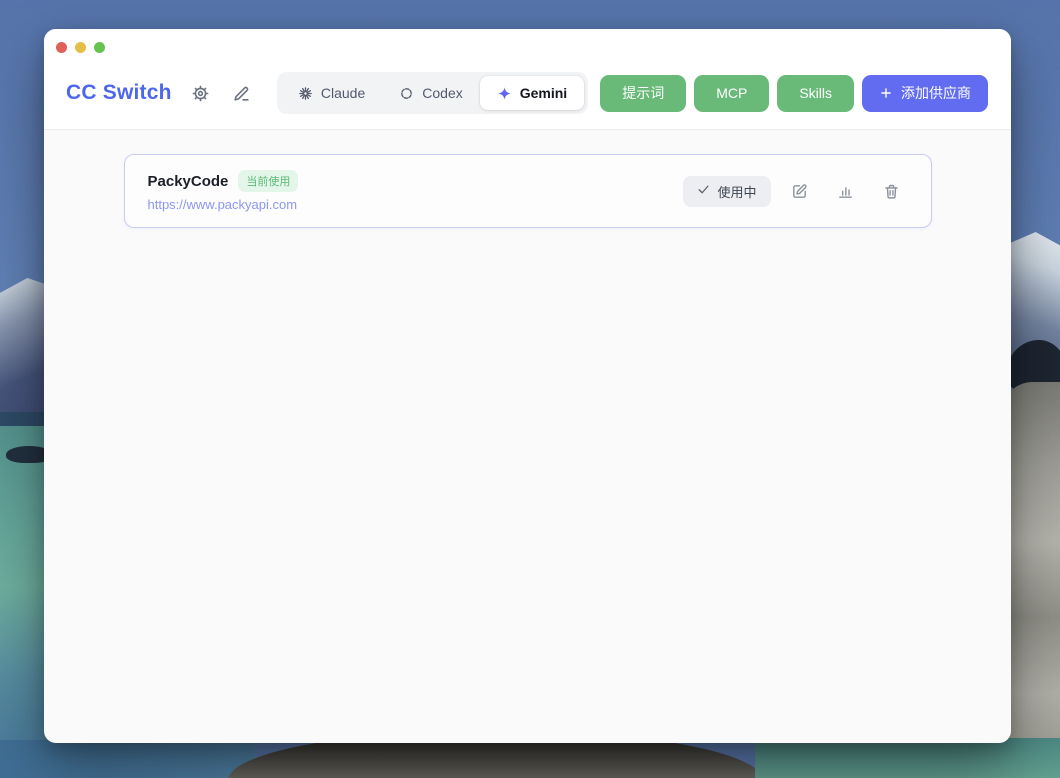 This screenshot has height=778, width=1060. I want to click on pen-icon, so click(241, 93).